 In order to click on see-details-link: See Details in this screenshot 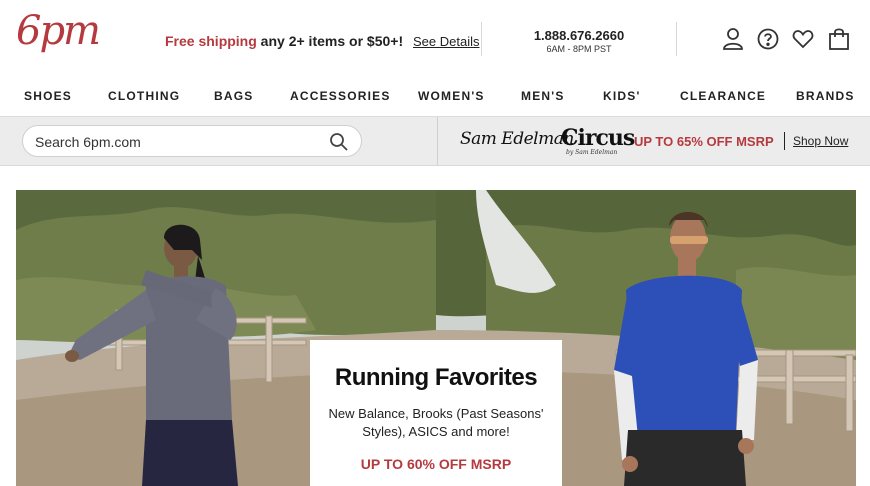, I will do `click(446, 41)`.